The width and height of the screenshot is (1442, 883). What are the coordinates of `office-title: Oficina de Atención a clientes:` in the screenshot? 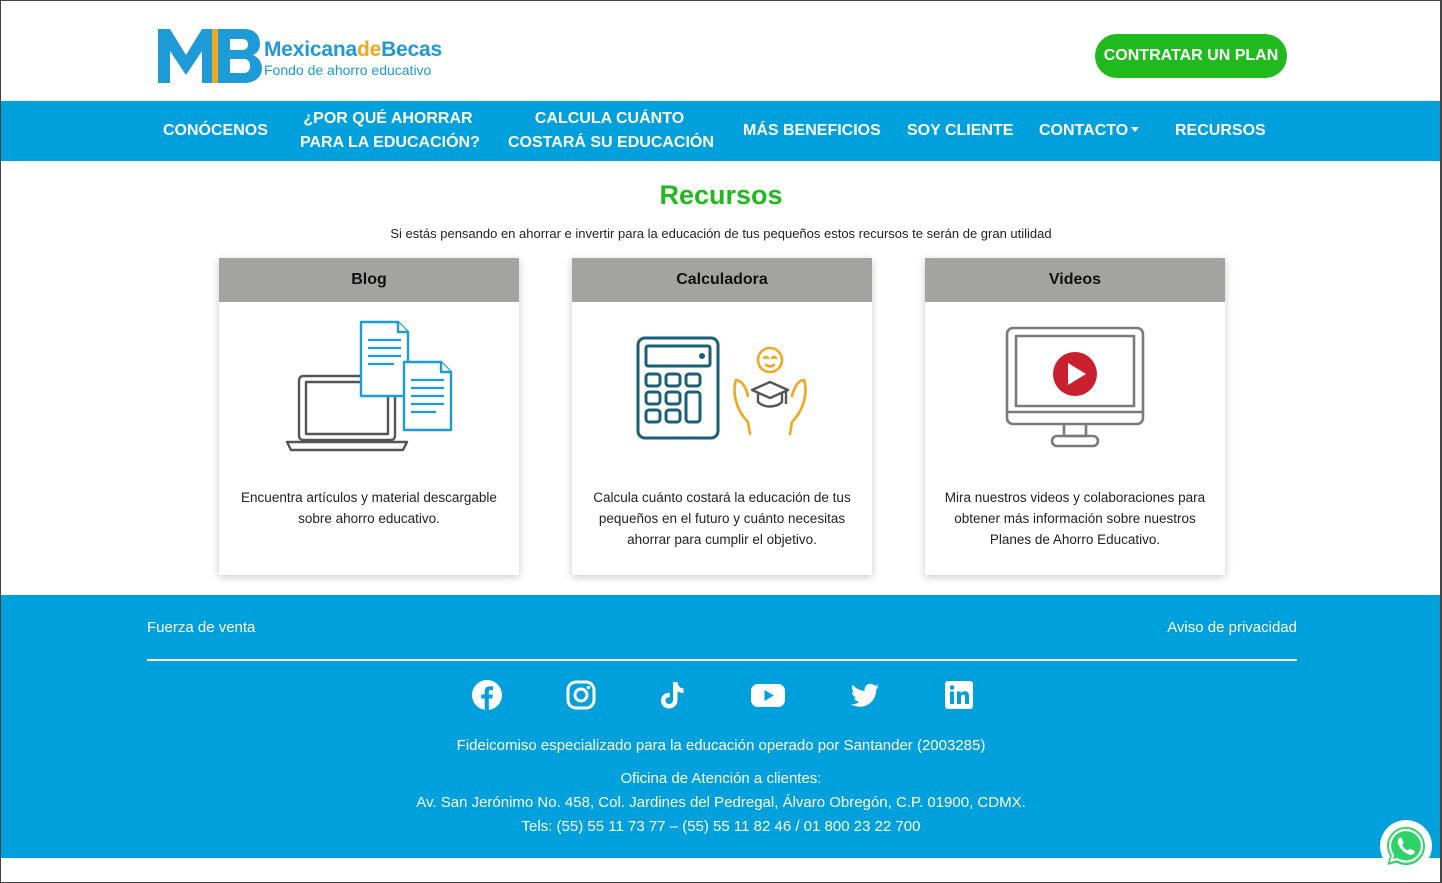 It's located at (721, 778).